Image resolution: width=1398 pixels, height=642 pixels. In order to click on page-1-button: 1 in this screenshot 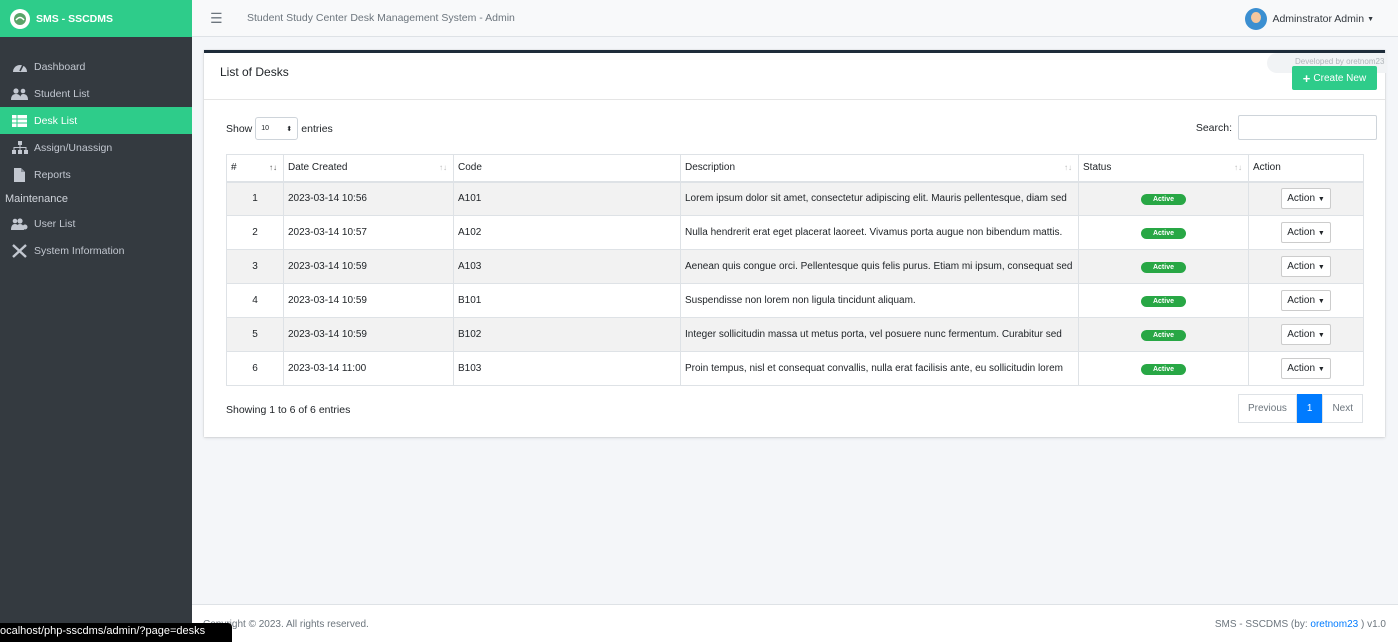, I will do `click(1309, 408)`.